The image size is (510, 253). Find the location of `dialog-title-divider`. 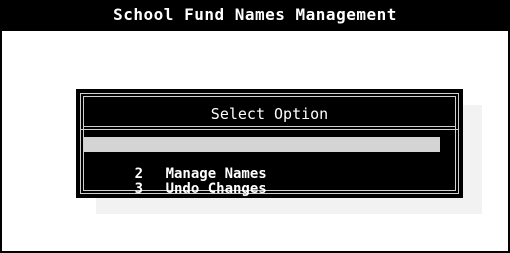

dialog-title-divider is located at coordinates (269, 126).